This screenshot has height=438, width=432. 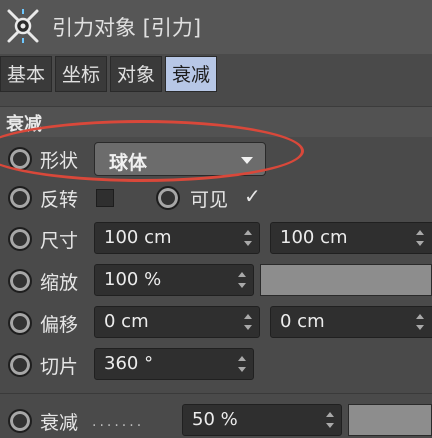 I want to click on offset-label: 偏移, so click(x=59, y=325).